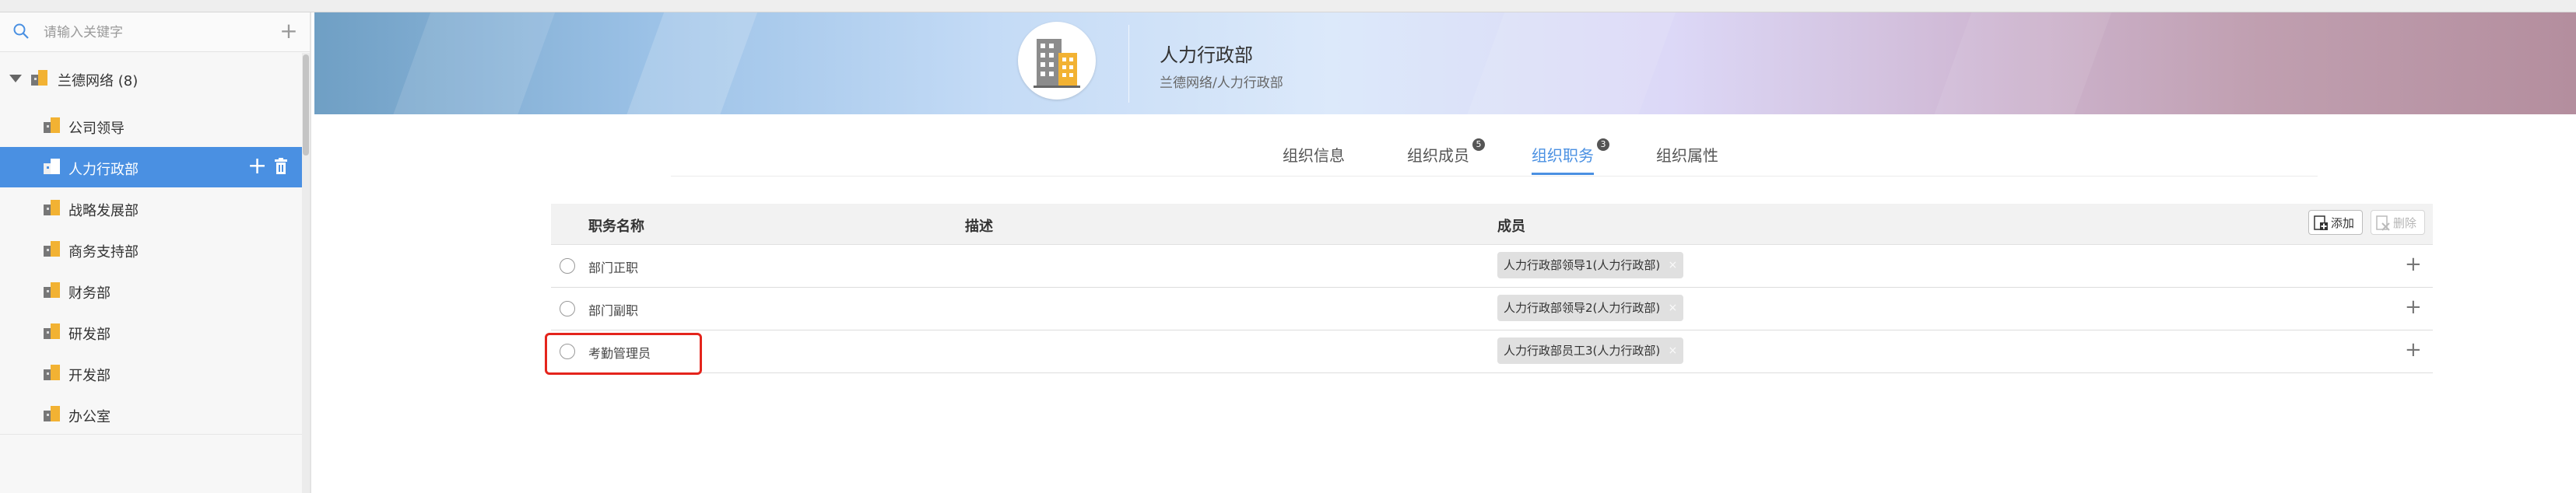 This screenshot has height=493, width=2576. Describe the element at coordinates (1563, 155) in the screenshot. I see `tab-label: 组织职务` at that location.